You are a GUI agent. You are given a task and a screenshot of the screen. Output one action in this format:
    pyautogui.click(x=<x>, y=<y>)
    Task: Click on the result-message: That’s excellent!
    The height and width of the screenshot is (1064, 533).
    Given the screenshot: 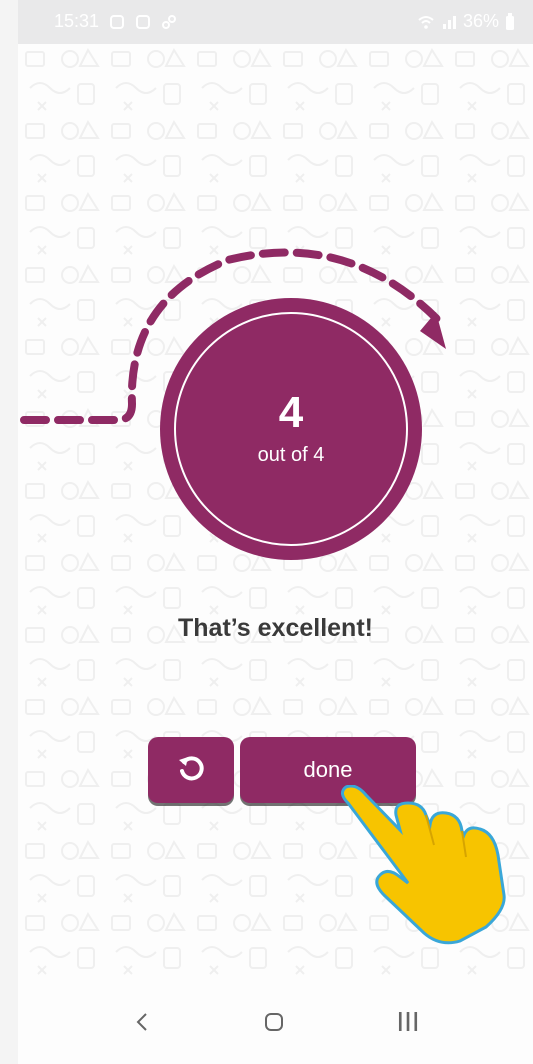 What is the action you would take?
    pyautogui.click(x=275, y=628)
    